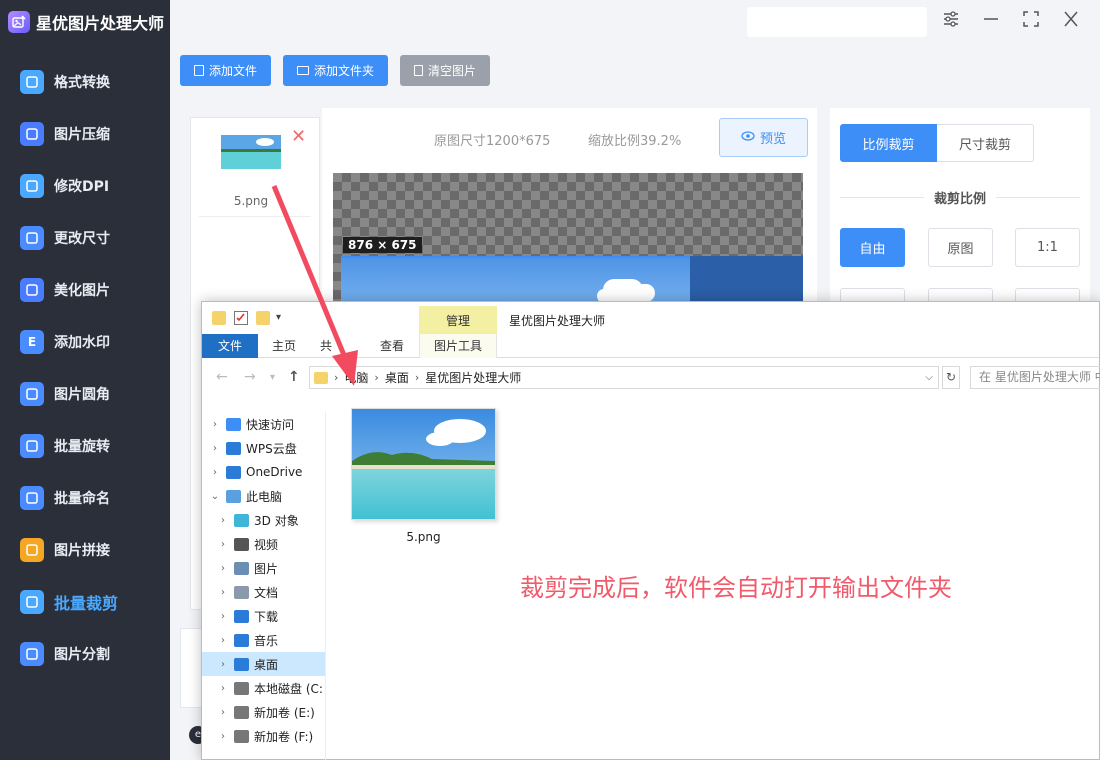 Image resolution: width=1100 pixels, height=760 pixels. What do you see at coordinates (991, 22) in the screenshot?
I see `minimize-icon` at bounding box center [991, 22].